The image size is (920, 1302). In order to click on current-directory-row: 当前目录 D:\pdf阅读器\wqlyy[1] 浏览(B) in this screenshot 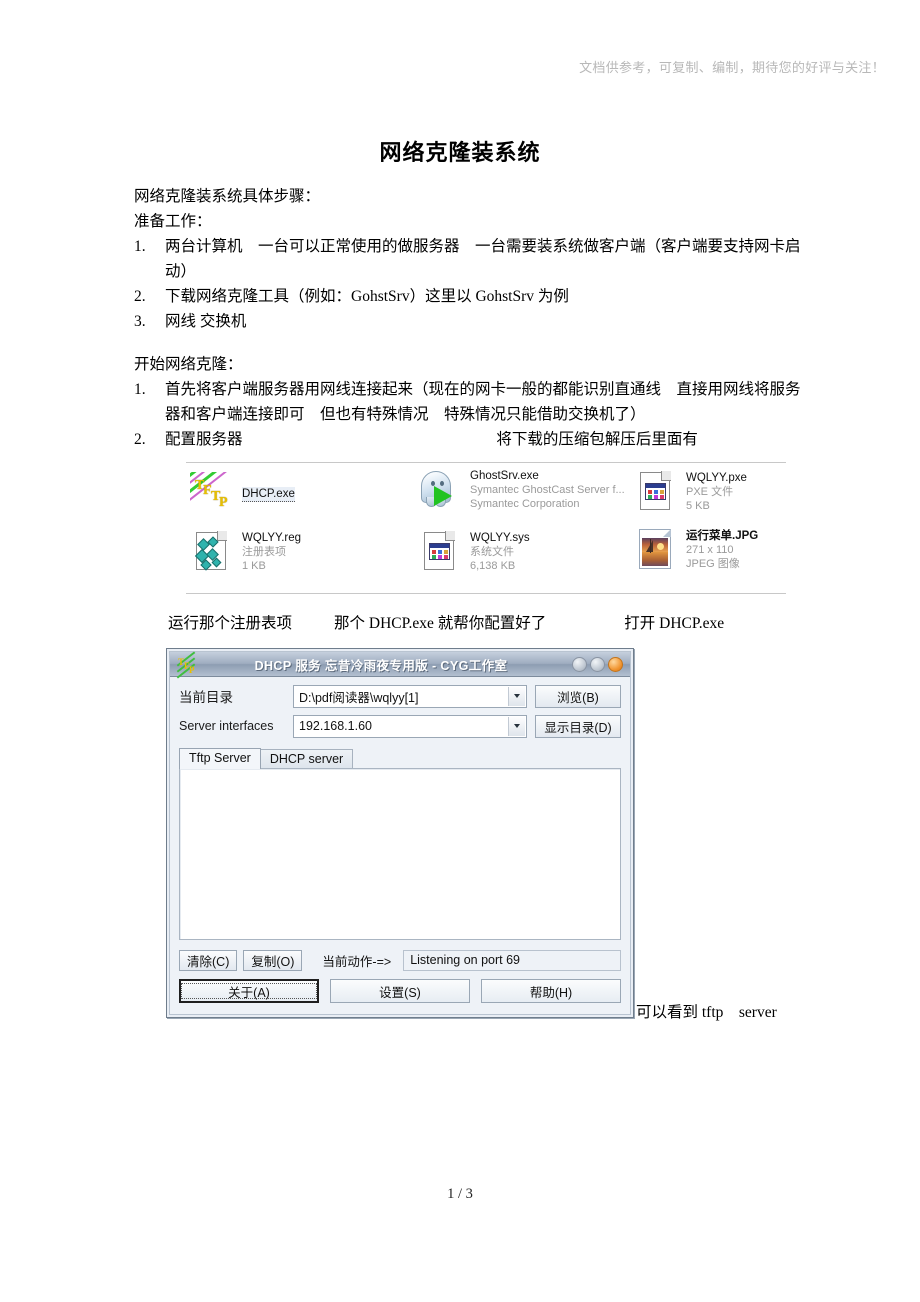, I will do `click(400, 696)`.